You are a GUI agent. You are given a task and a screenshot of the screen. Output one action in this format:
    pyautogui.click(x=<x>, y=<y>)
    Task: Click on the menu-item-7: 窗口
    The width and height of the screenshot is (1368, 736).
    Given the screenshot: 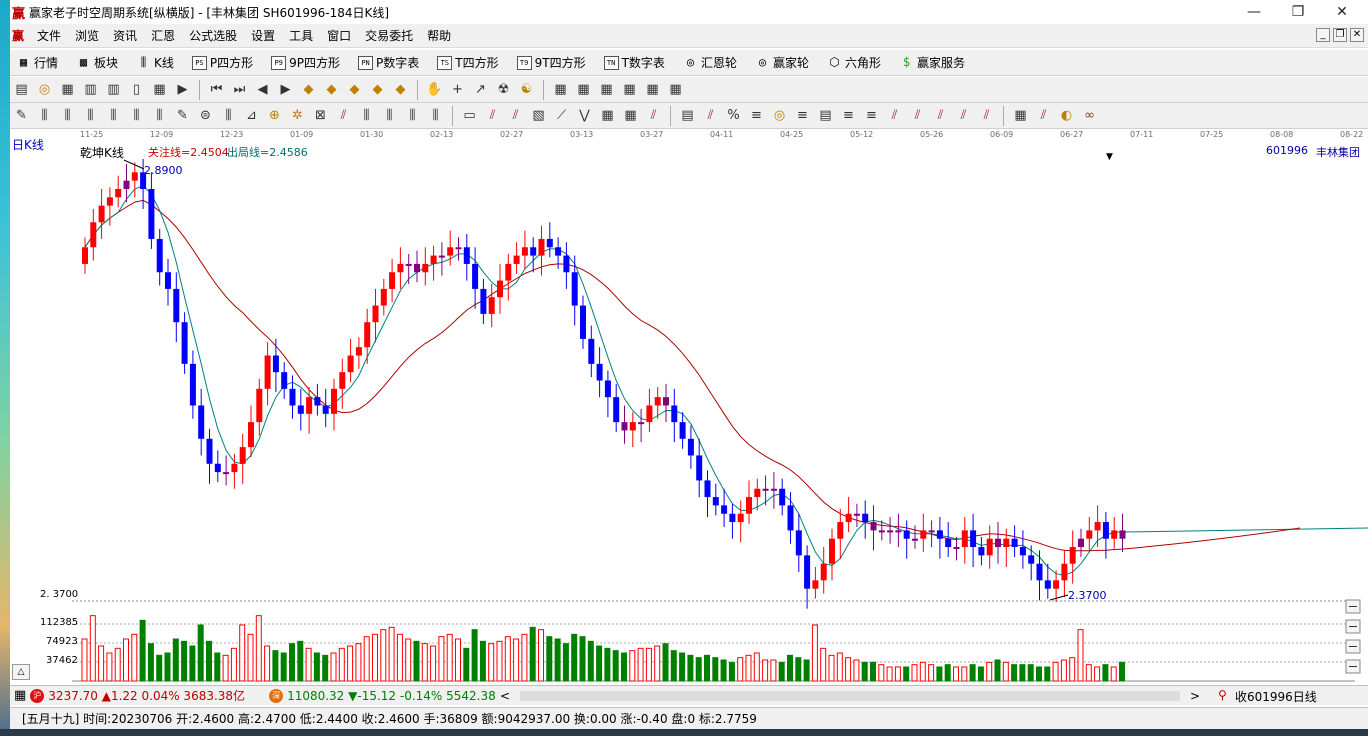 What is the action you would take?
    pyautogui.click(x=339, y=35)
    